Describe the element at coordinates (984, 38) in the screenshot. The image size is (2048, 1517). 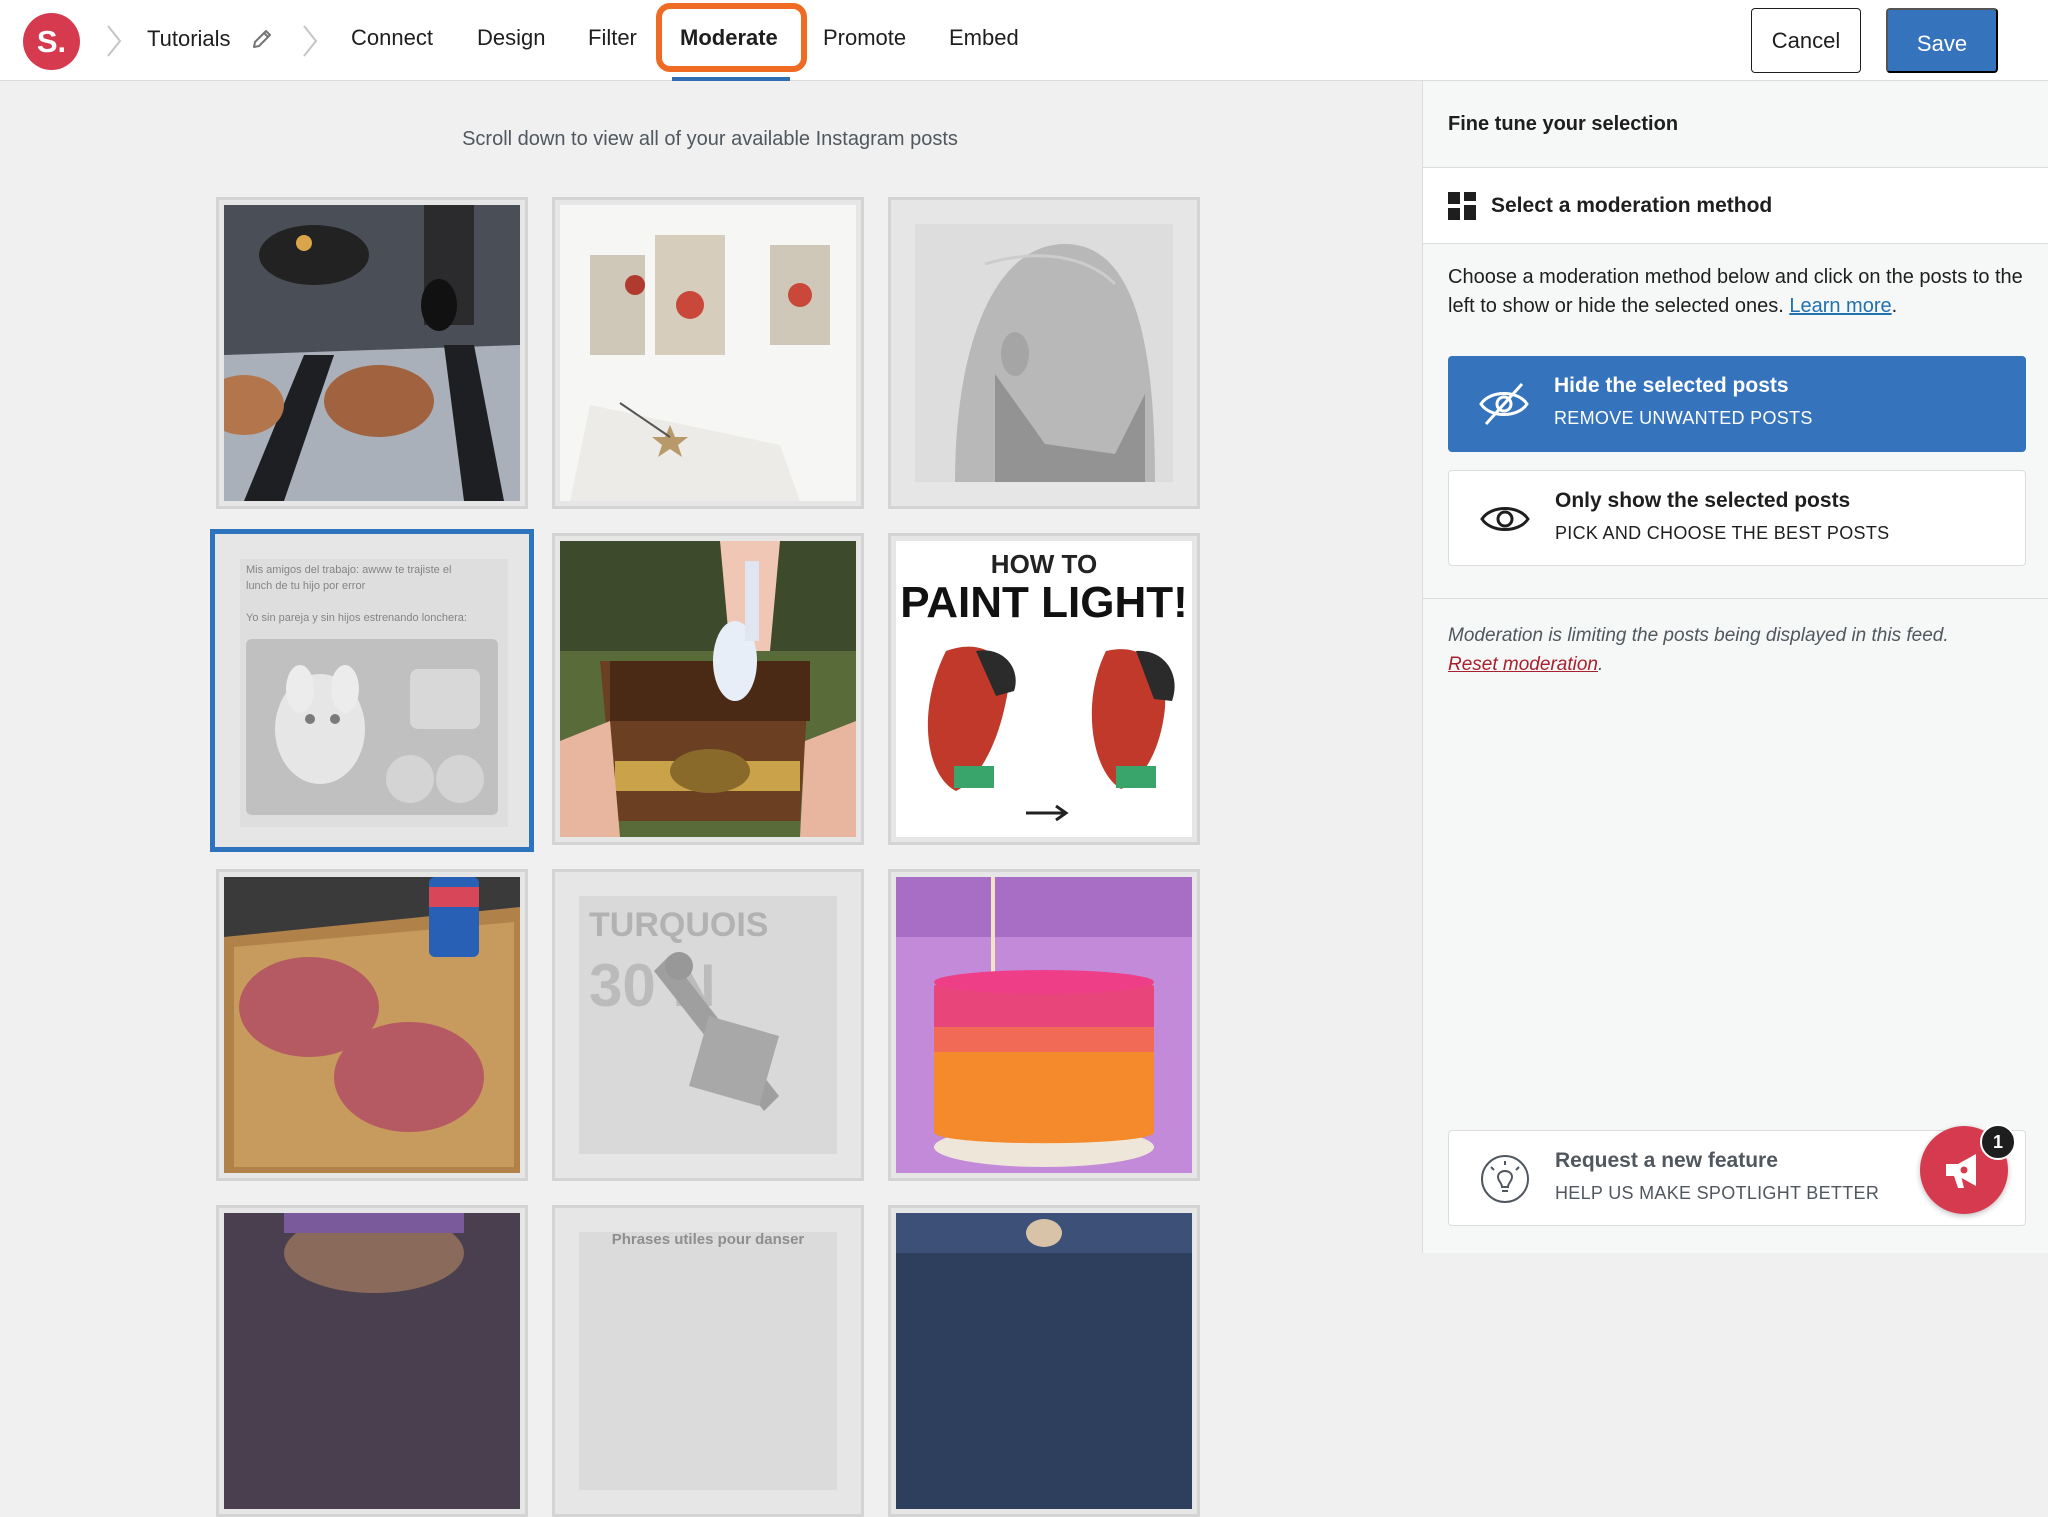
I see `tab-embed: Embed` at that location.